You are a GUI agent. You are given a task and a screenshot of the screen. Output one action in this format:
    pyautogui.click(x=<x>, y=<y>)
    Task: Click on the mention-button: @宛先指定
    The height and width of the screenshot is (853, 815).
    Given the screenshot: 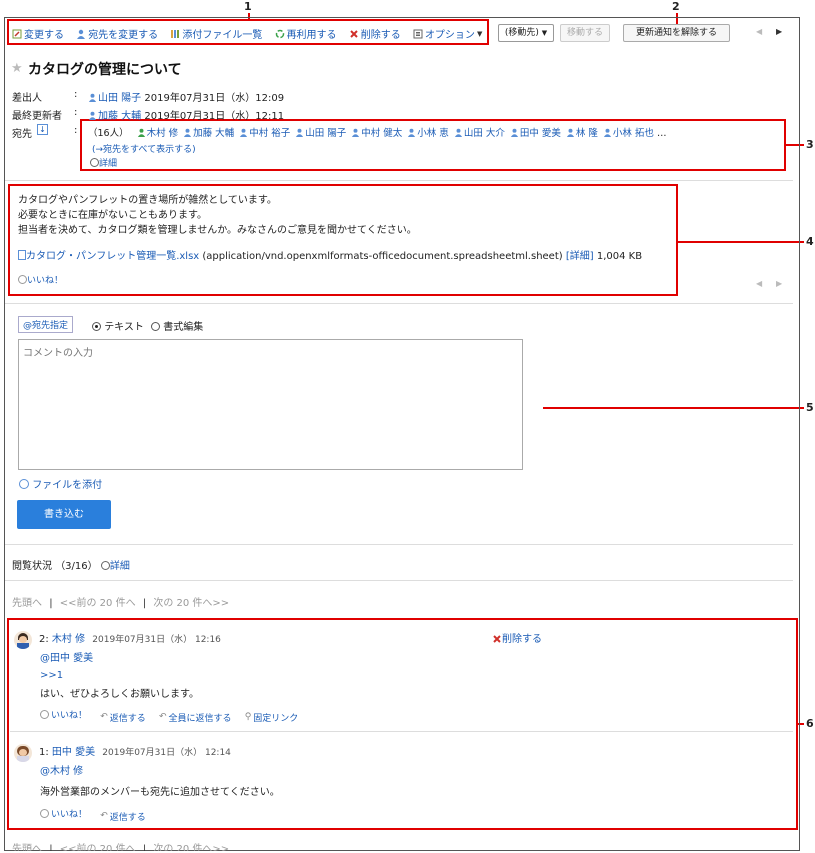 What is the action you would take?
    pyautogui.click(x=46, y=324)
    